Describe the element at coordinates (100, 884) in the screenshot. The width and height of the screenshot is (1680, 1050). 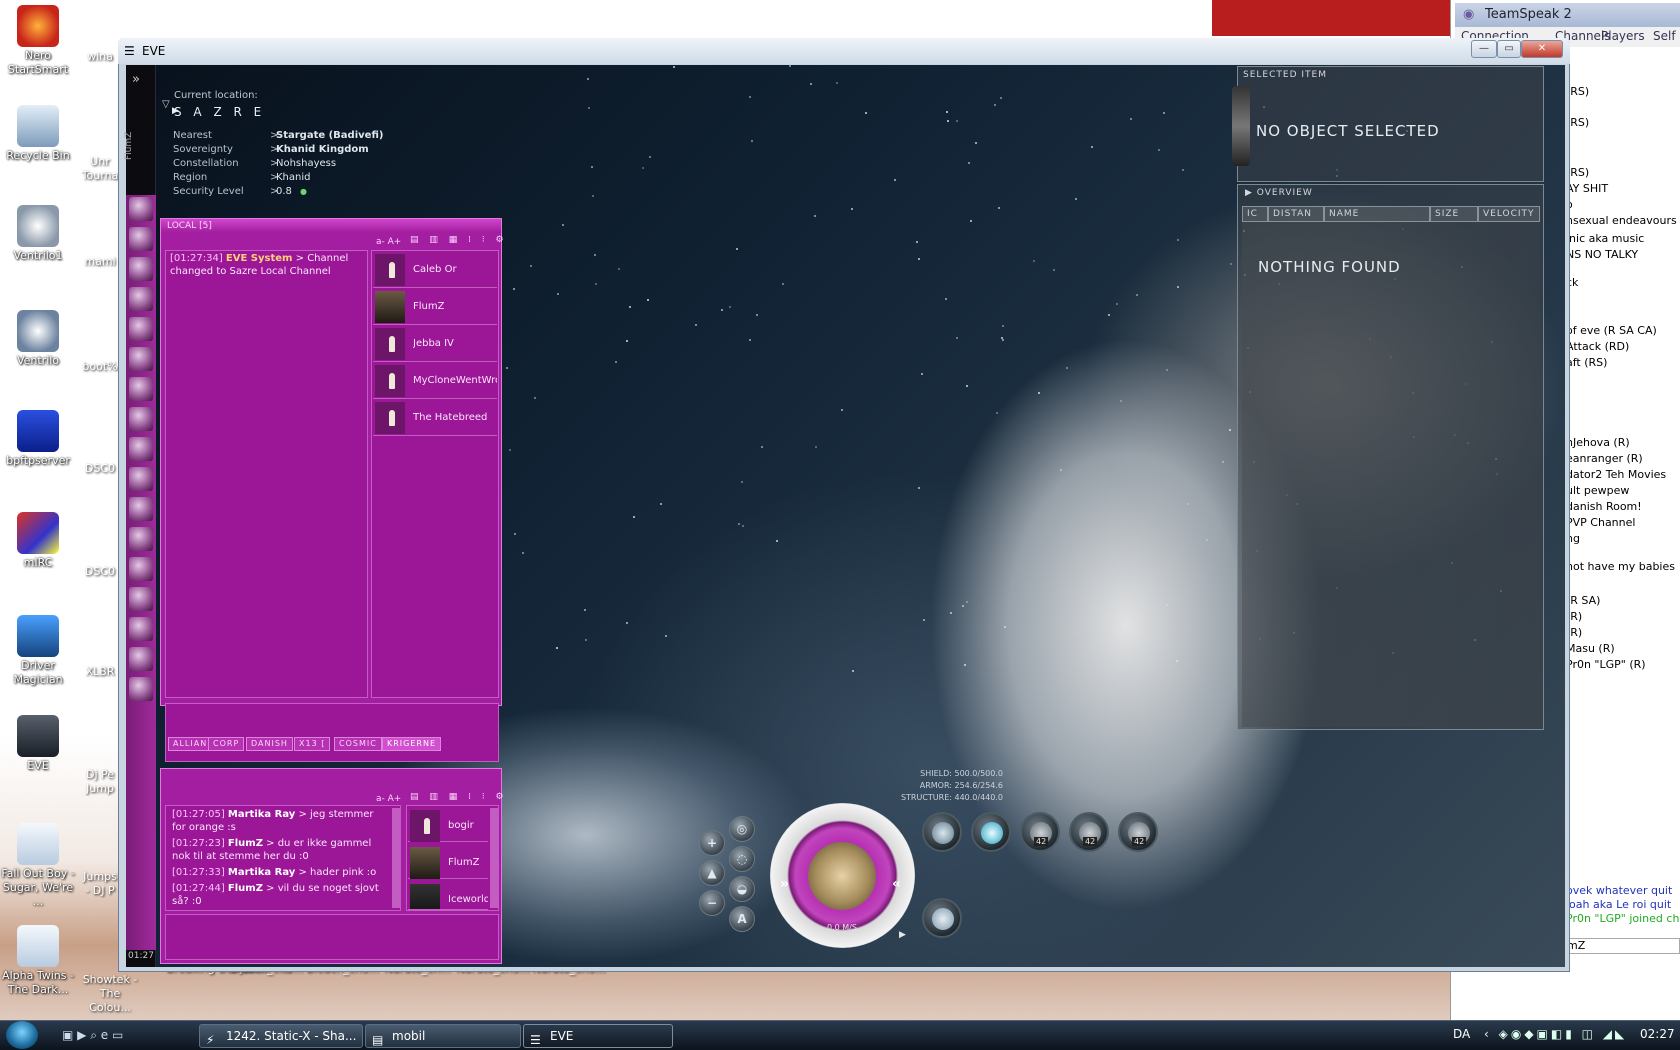
I see `desktop-icon-jumps: Jumps - DJ P` at that location.